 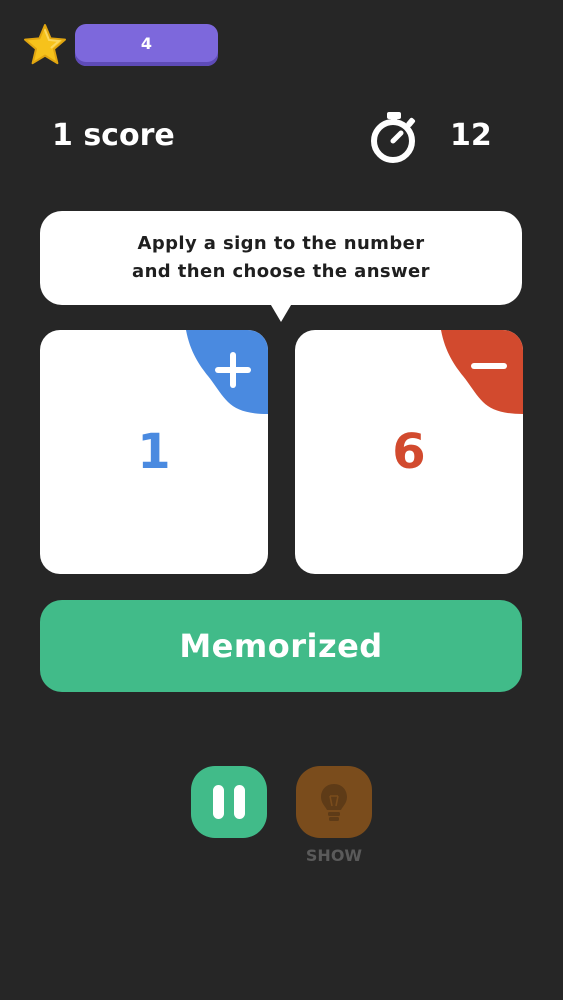 I want to click on card-number-value: 6, so click(x=409, y=452).